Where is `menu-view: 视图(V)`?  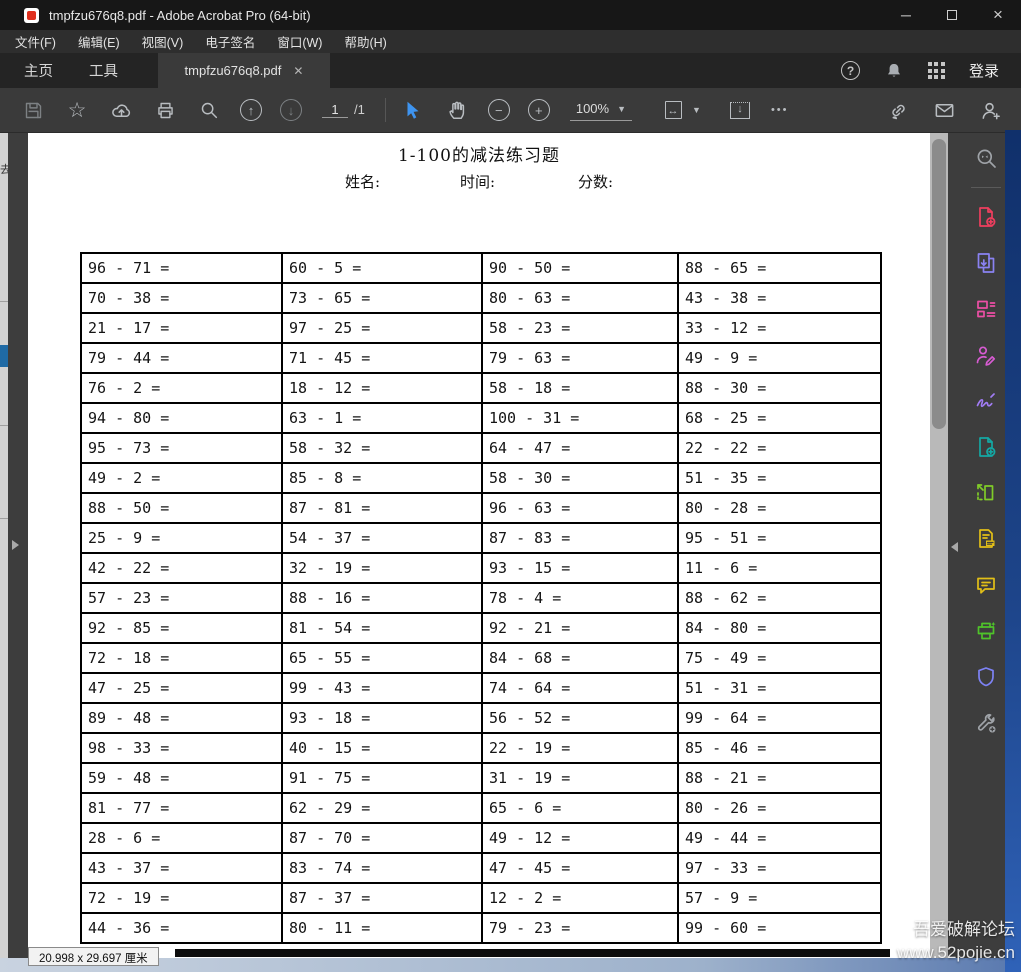
menu-view: 视图(V) is located at coordinates (163, 41).